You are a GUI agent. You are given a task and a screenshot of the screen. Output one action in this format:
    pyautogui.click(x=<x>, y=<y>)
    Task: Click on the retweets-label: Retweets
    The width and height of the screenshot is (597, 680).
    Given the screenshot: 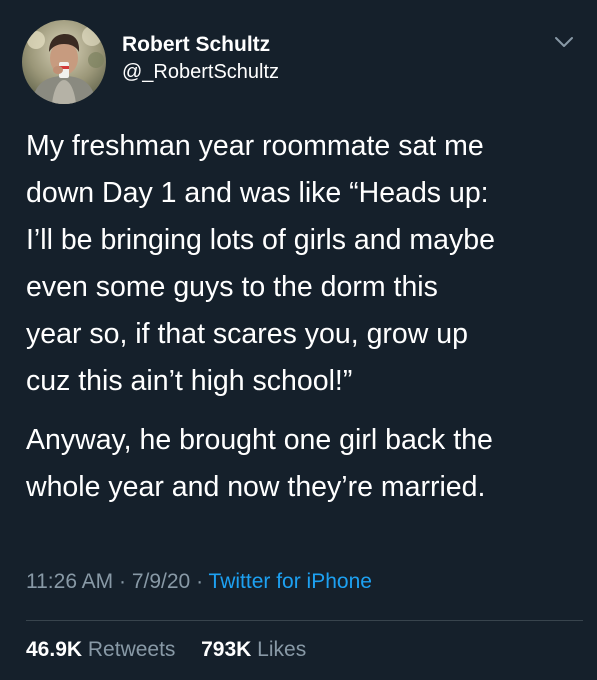 What is the action you would take?
    pyautogui.click(x=131, y=649)
    